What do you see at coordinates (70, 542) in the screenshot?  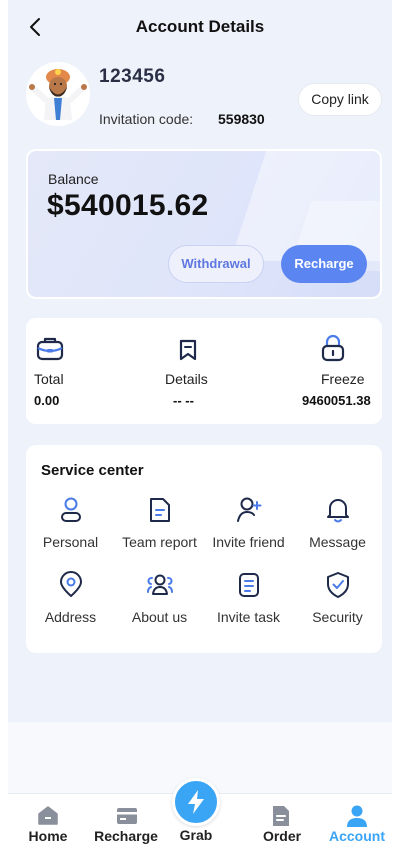 I see `service-item-label: Personal` at bounding box center [70, 542].